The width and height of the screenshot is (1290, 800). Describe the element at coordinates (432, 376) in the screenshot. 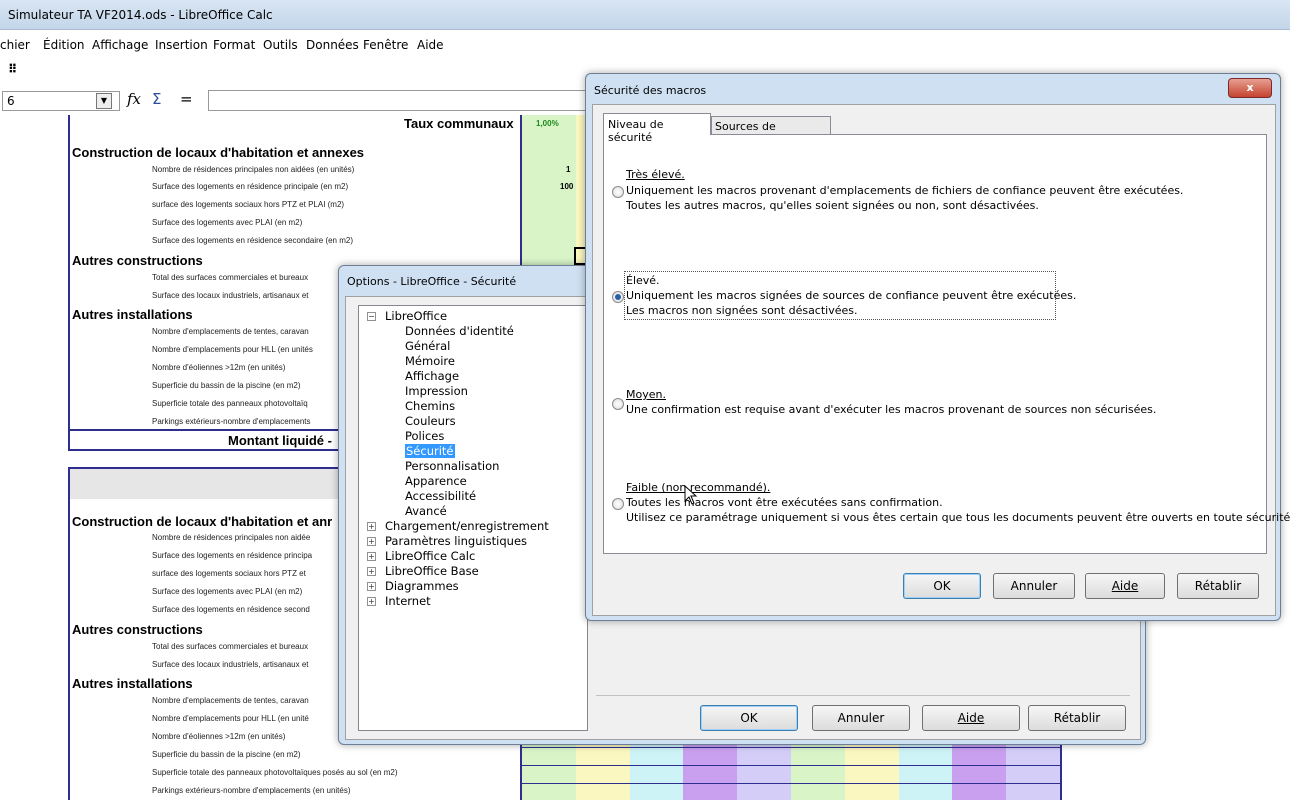

I see `tree-item: Affichage` at that location.